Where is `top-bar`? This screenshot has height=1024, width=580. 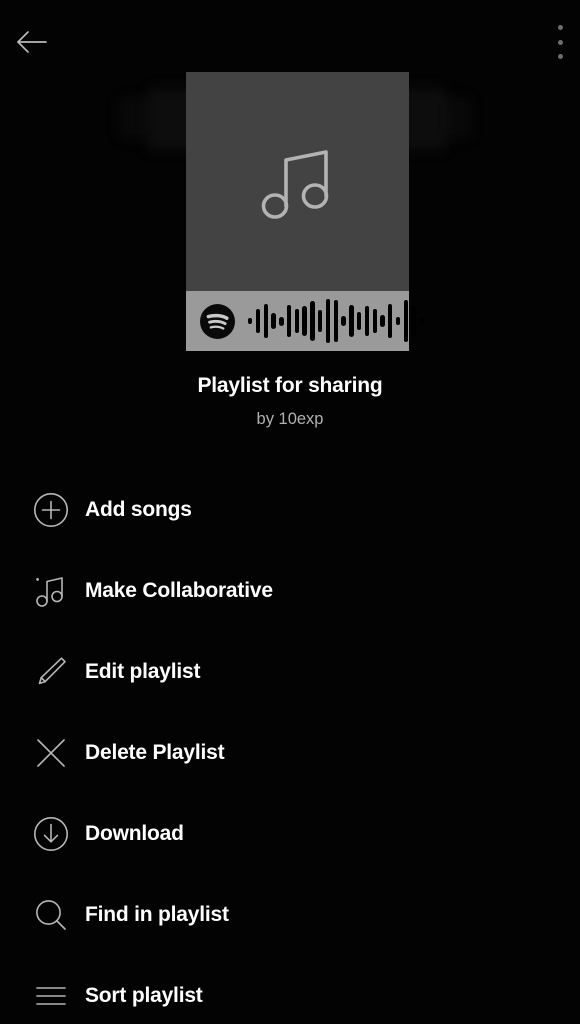
top-bar is located at coordinates (290, 41).